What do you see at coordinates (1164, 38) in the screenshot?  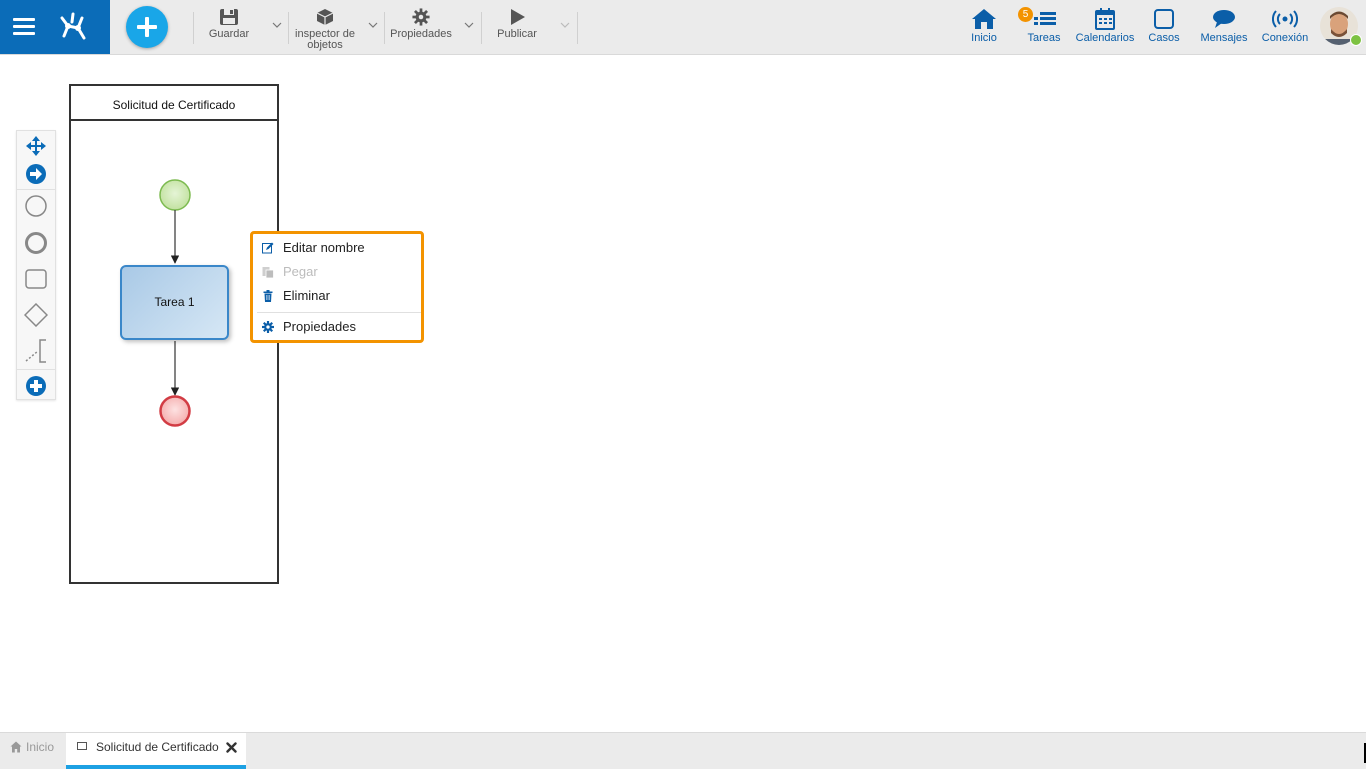 I see `nav-cases-label: Casos` at bounding box center [1164, 38].